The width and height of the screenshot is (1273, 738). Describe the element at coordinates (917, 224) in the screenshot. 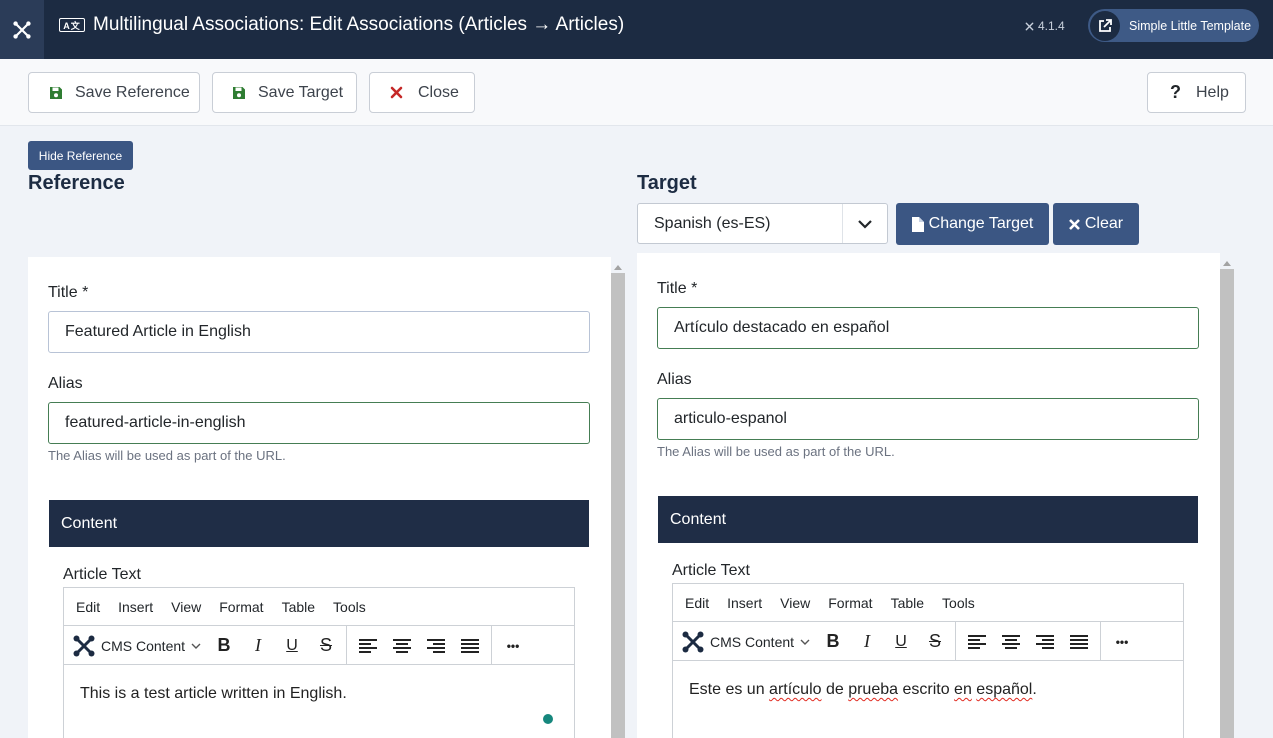

I see `file-icon` at that location.